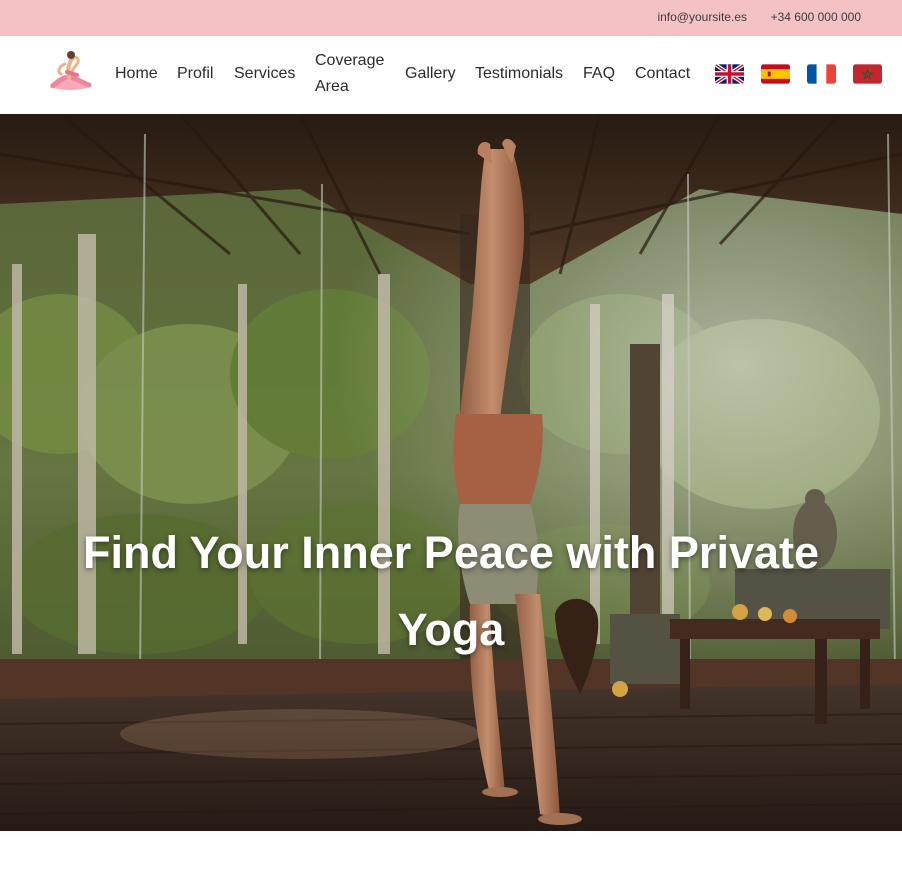 The width and height of the screenshot is (902, 894). What do you see at coordinates (451, 552) in the screenshot?
I see `hero-title-line-1: Find Your Inner Peace with Private` at bounding box center [451, 552].